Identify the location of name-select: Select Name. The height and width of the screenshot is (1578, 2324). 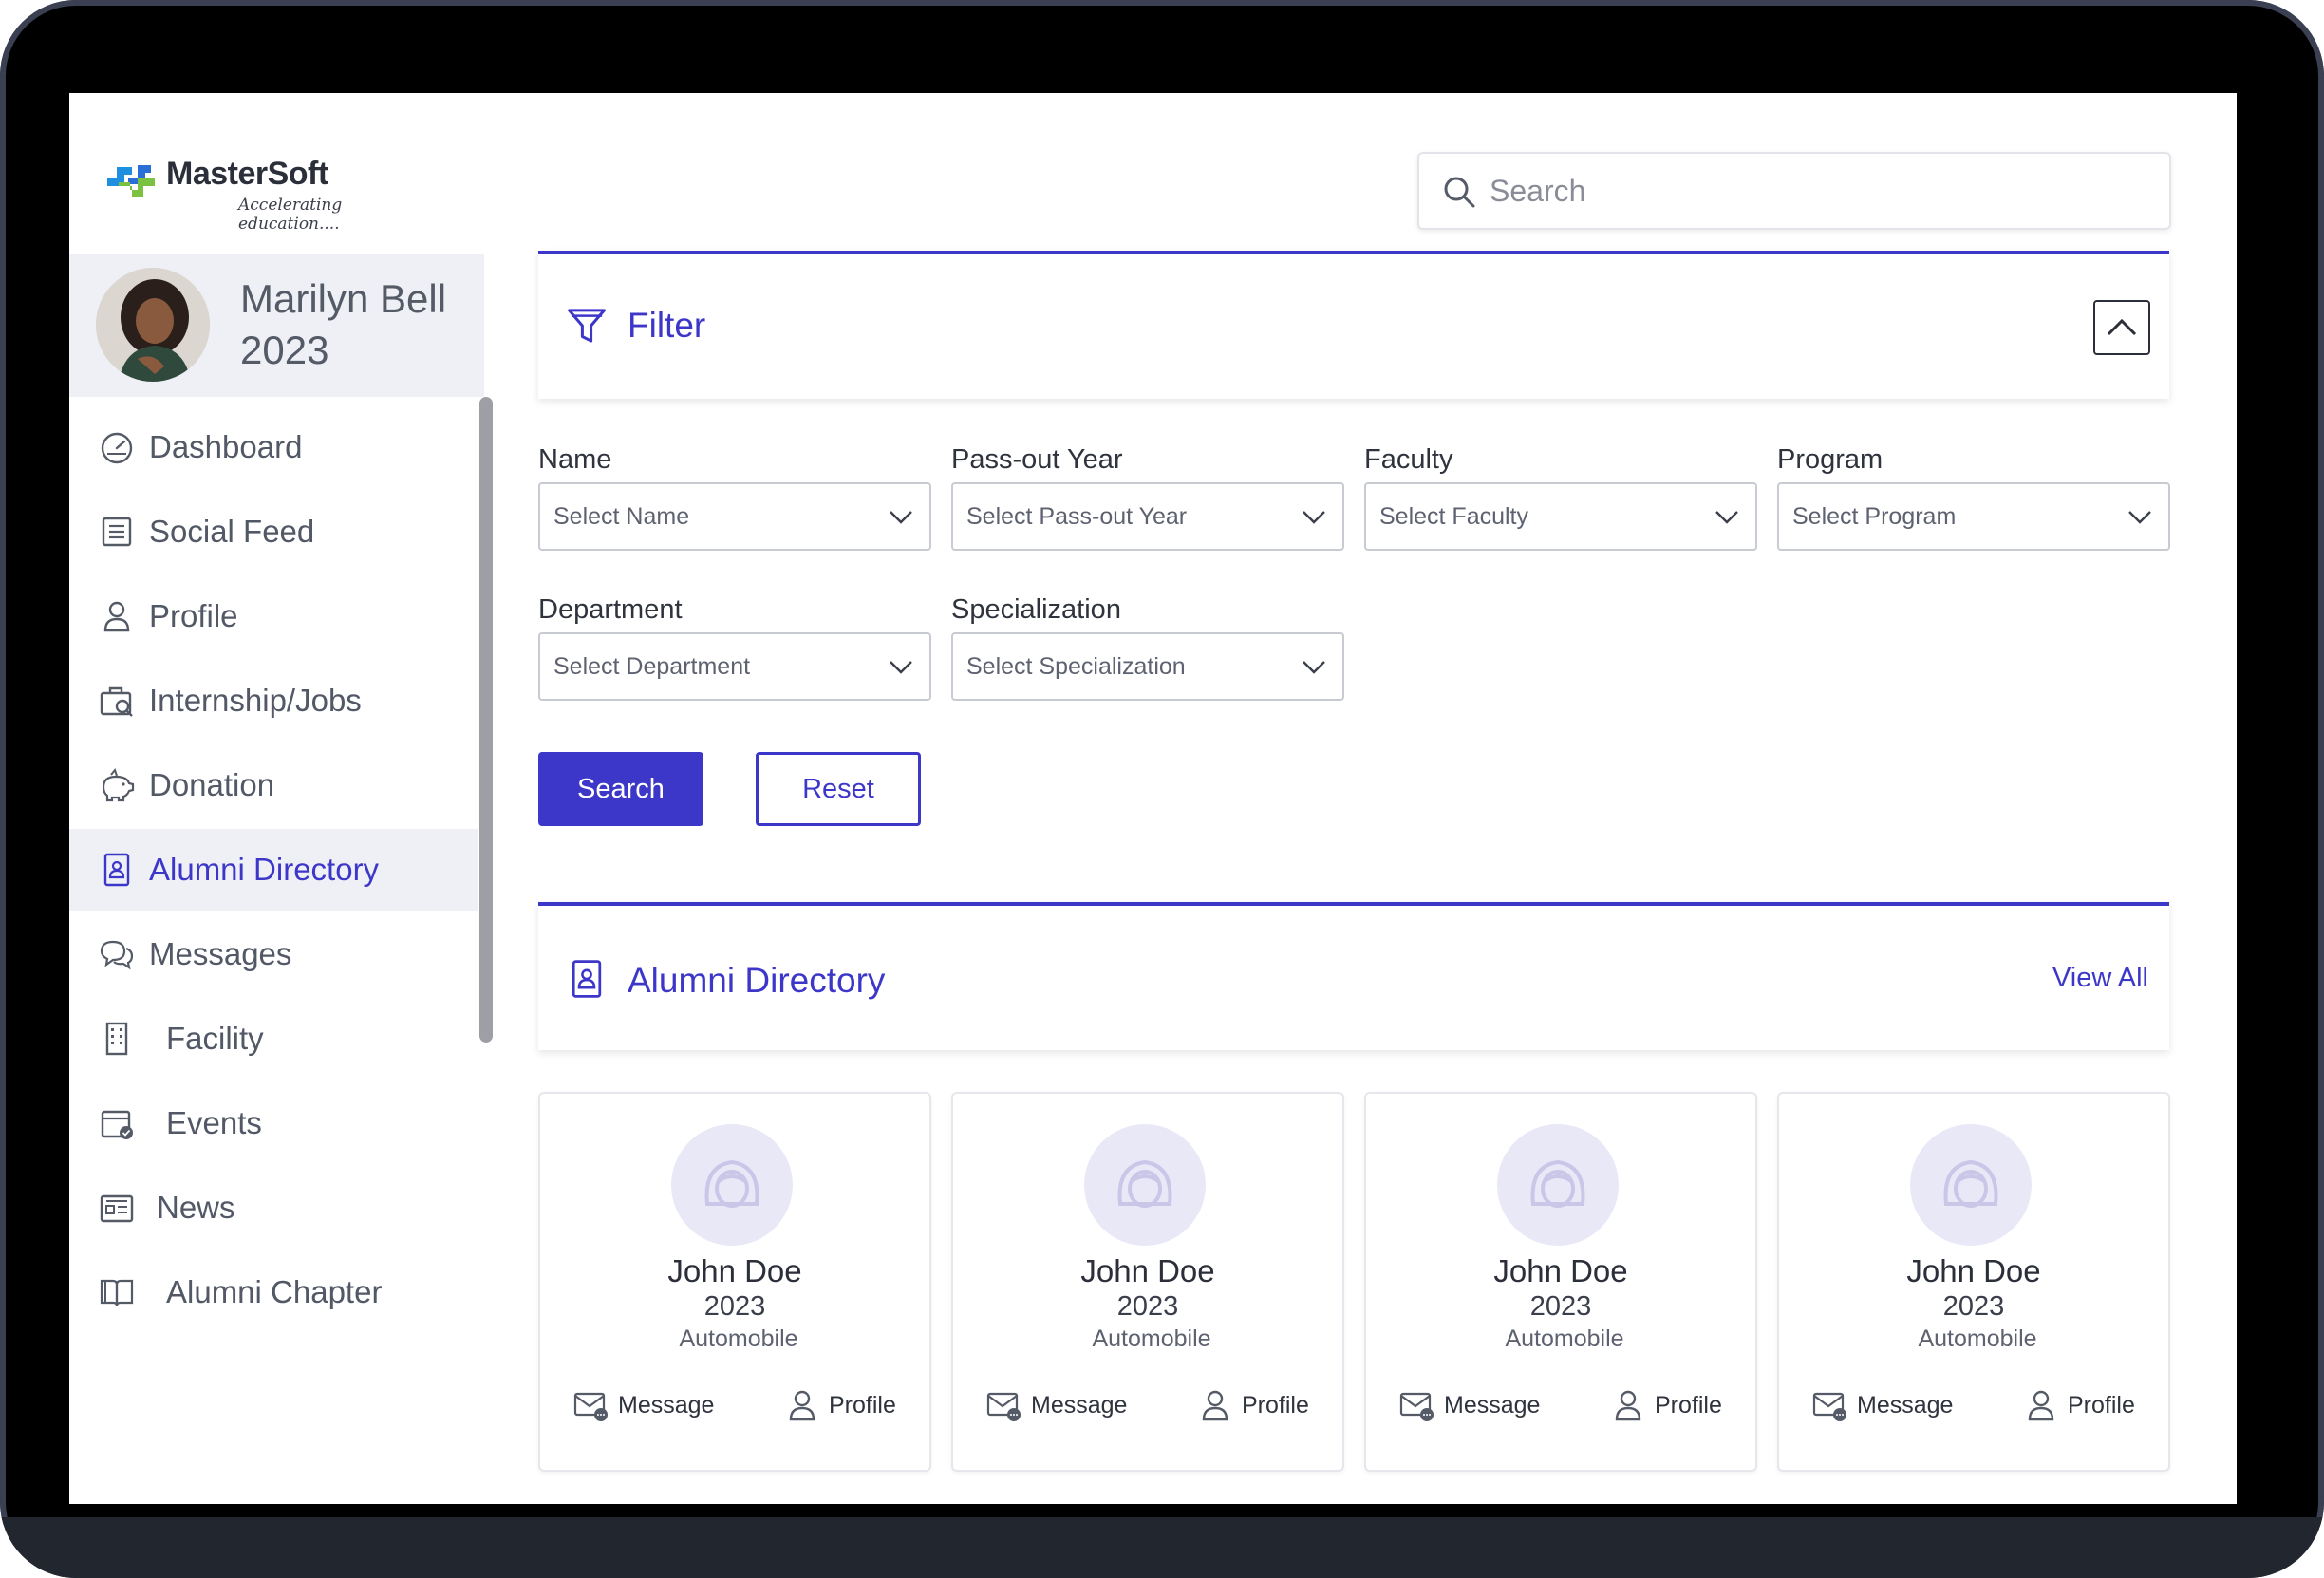
(734, 516).